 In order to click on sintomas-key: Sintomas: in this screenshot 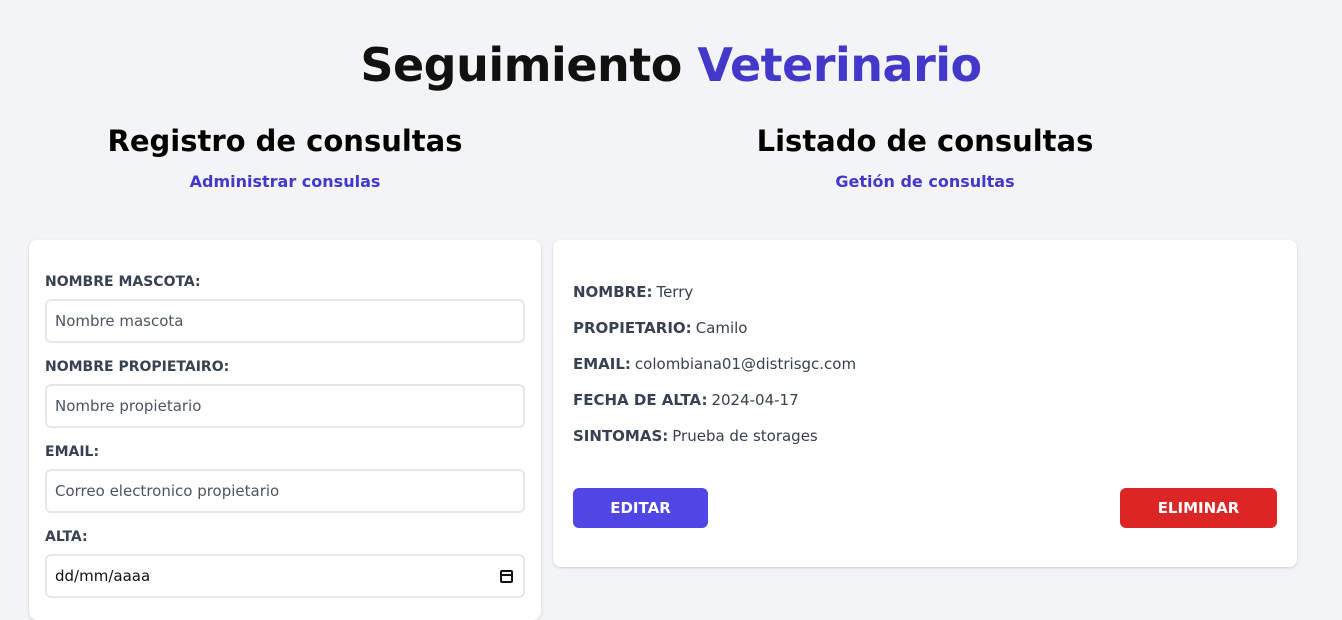, I will do `click(621, 436)`.